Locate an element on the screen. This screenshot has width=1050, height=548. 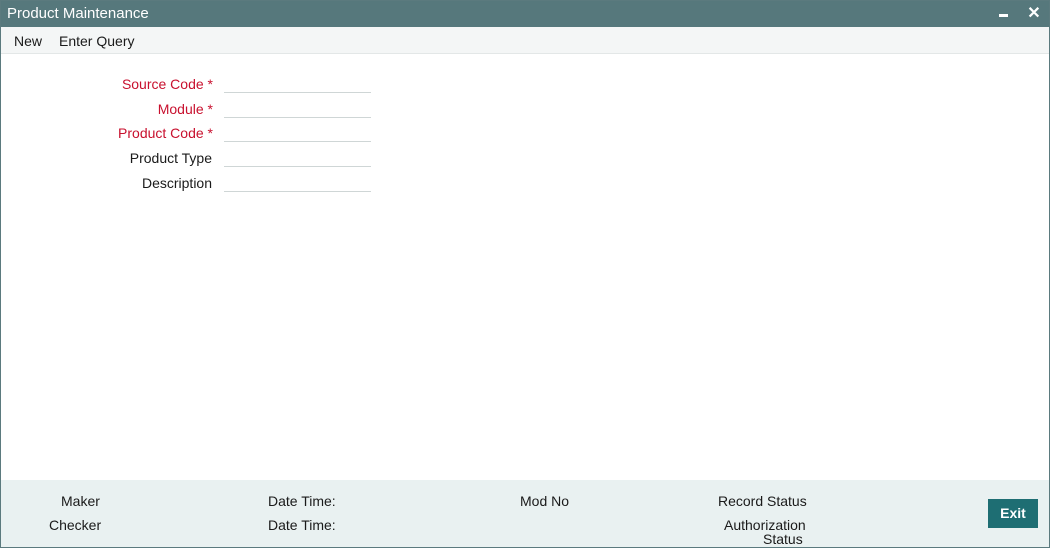
product-type-input is located at coordinates (297, 157).